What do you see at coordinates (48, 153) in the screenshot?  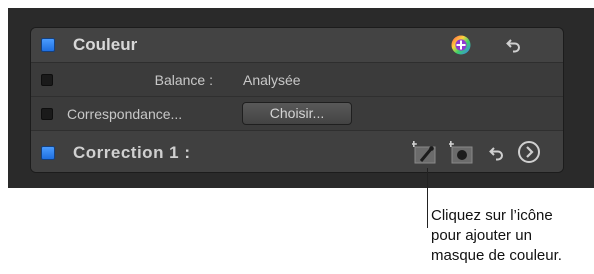 I see `correction-enable-checkbox` at bounding box center [48, 153].